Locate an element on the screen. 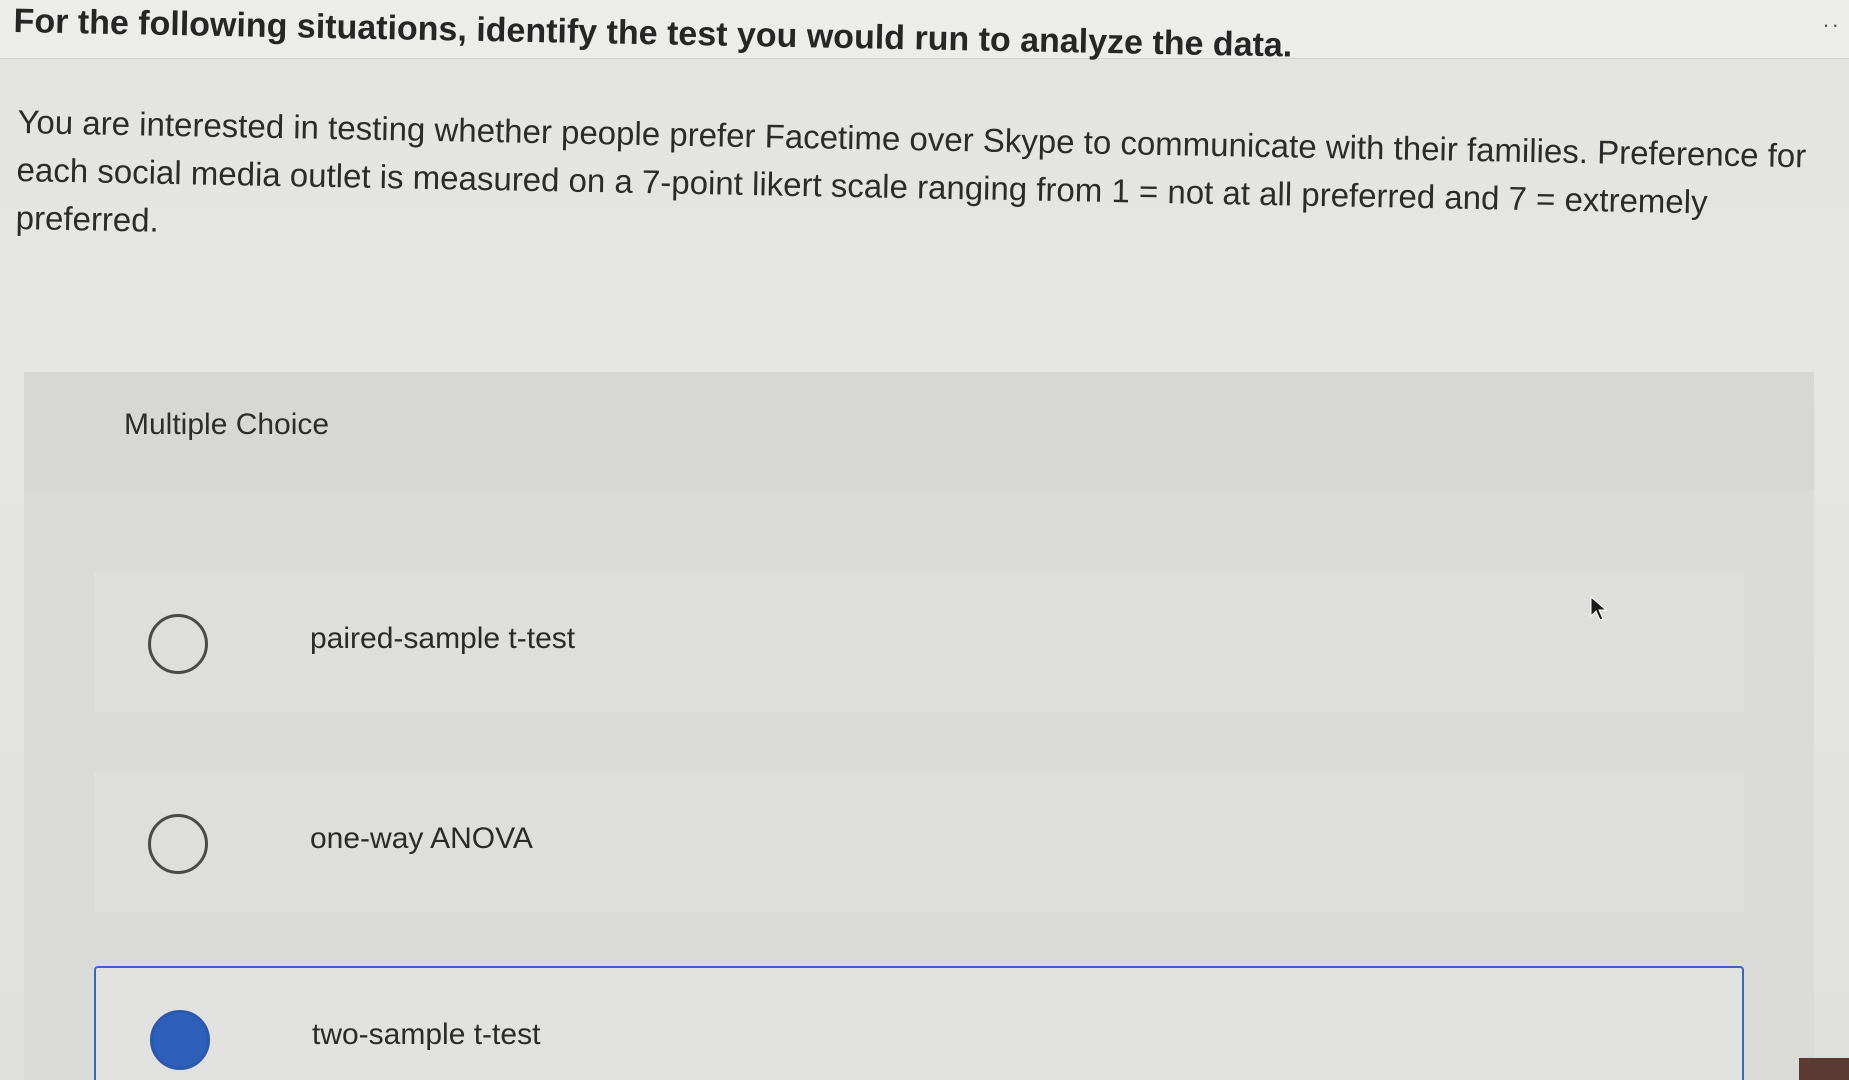  option-one-way-anova: one-way ANOVA is located at coordinates (919, 842).